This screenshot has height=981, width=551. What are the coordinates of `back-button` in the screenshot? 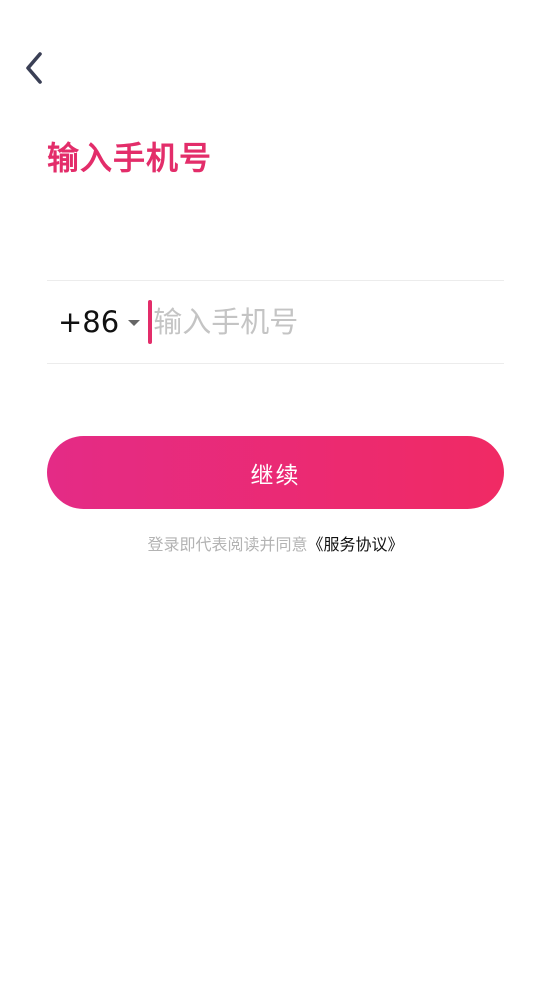 It's located at (34, 68).